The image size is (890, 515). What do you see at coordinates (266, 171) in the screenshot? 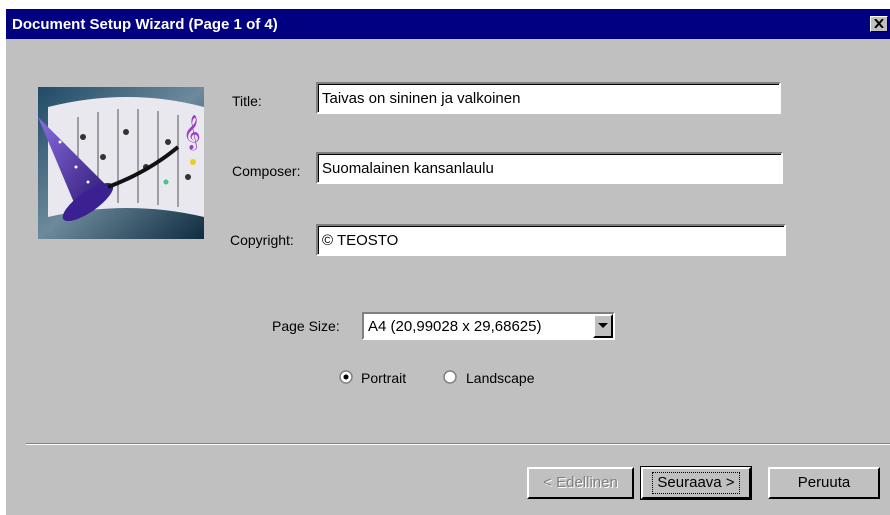
I see `composer-label: Composer:` at bounding box center [266, 171].